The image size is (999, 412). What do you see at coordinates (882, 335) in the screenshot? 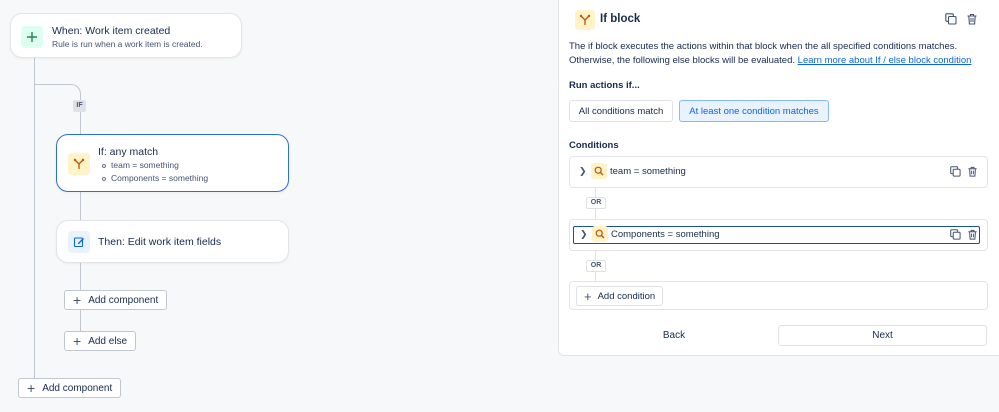
I see `next-button: Next` at bounding box center [882, 335].